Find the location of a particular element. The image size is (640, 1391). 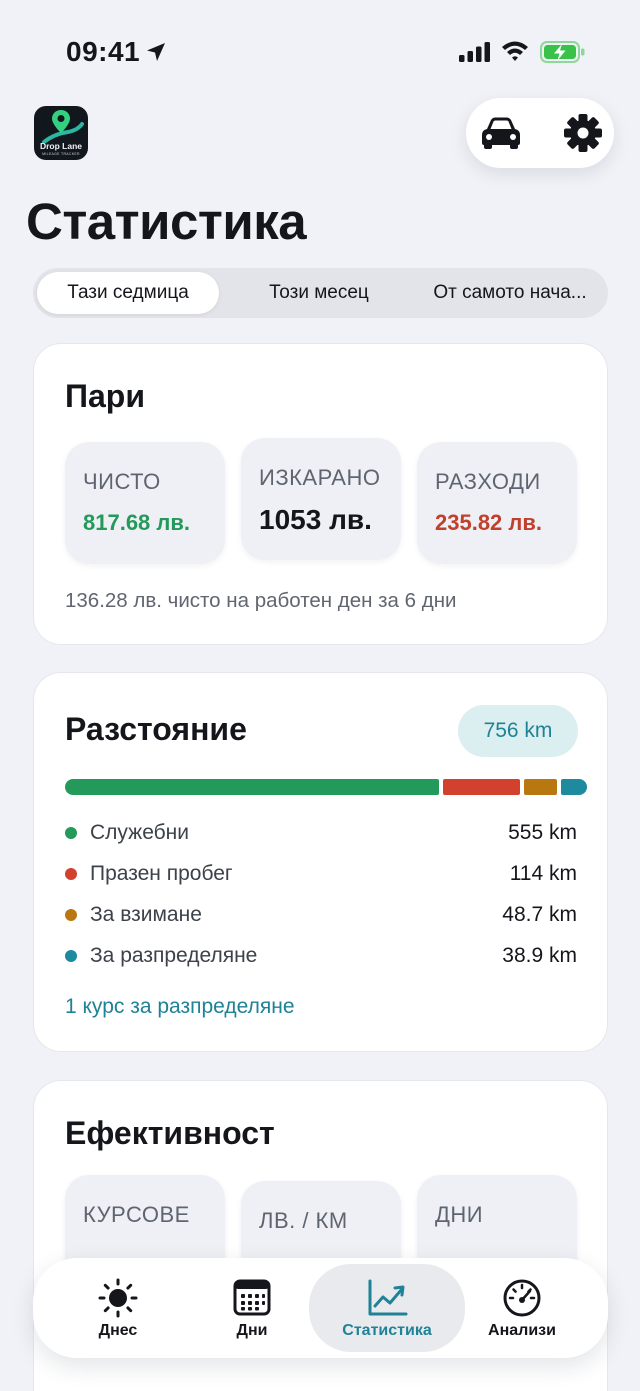

status-time: 09:41 is located at coordinates (103, 51).